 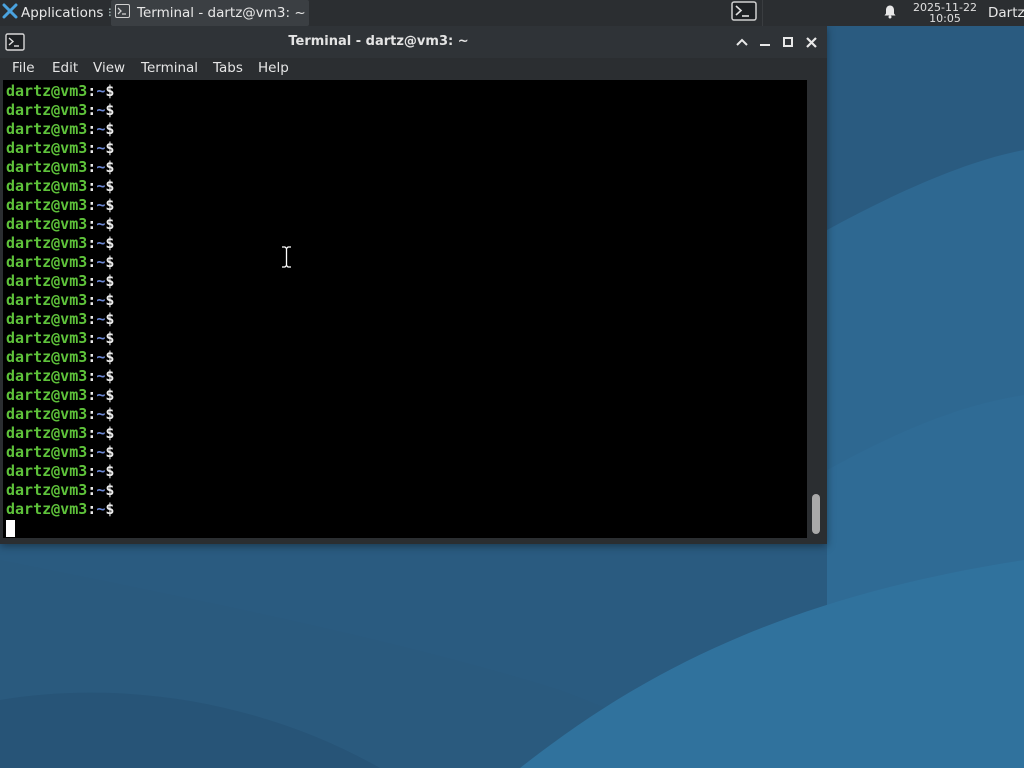 What do you see at coordinates (169, 69) in the screenshot?
I see `menu-terminal: Terminal` at bounding box center [169, 69].